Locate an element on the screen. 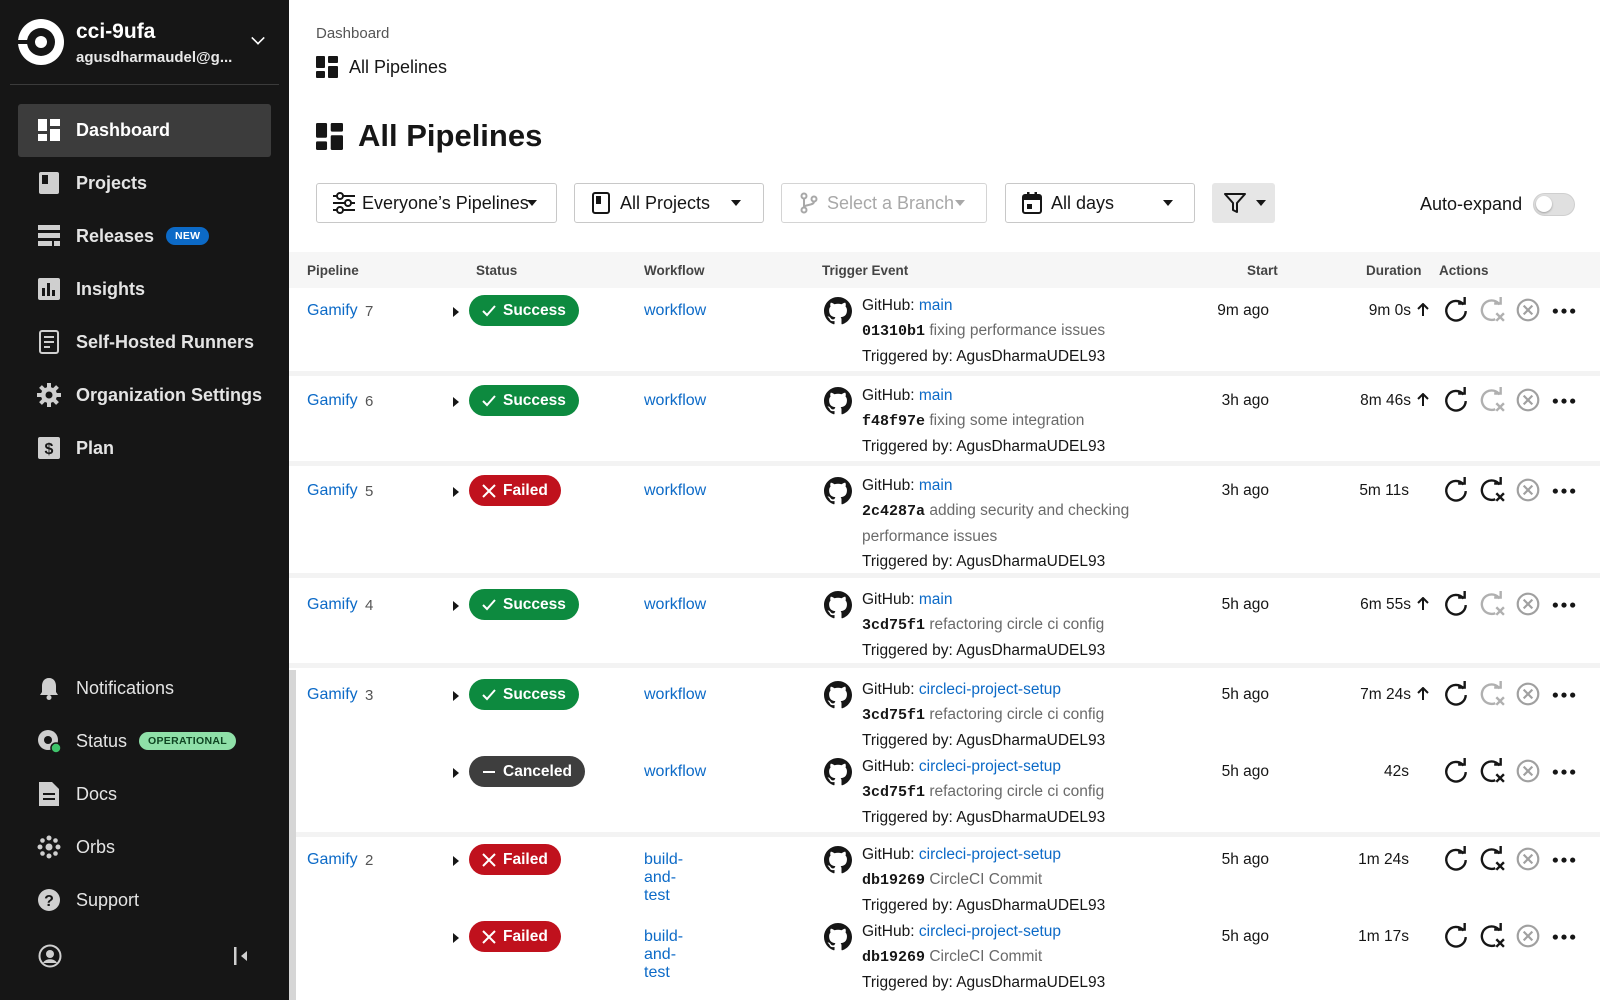 Image resolution: width=1600 pixels, height=1000 pixels. sidebar-item-orbs: Orbs is located at coordinates (144, 847).